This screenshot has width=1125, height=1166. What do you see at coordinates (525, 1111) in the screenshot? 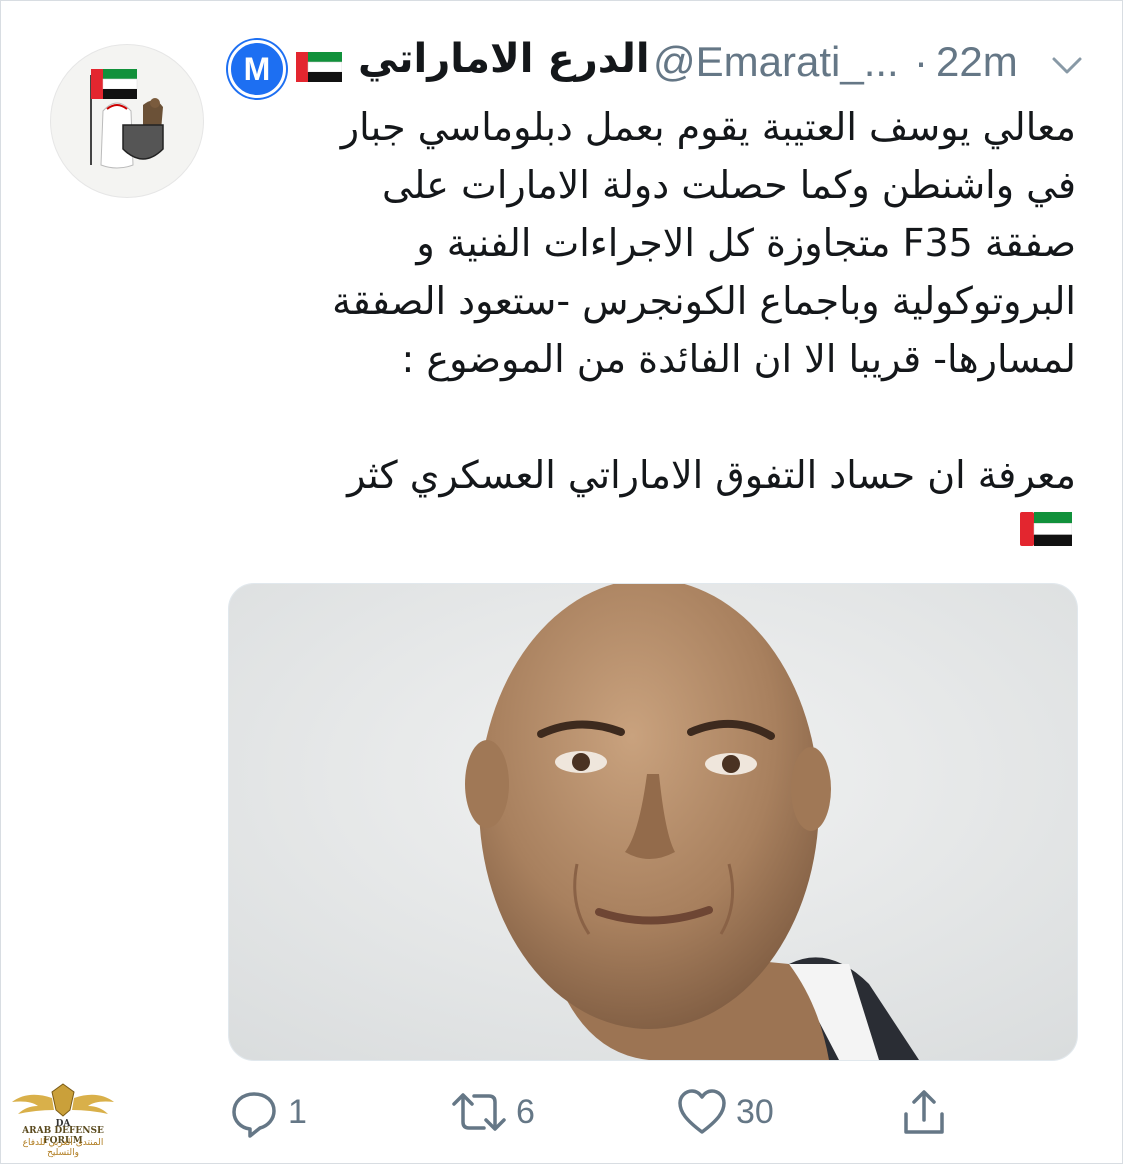
I see `retweet-count: 6` at bounding box center [525, 1111].